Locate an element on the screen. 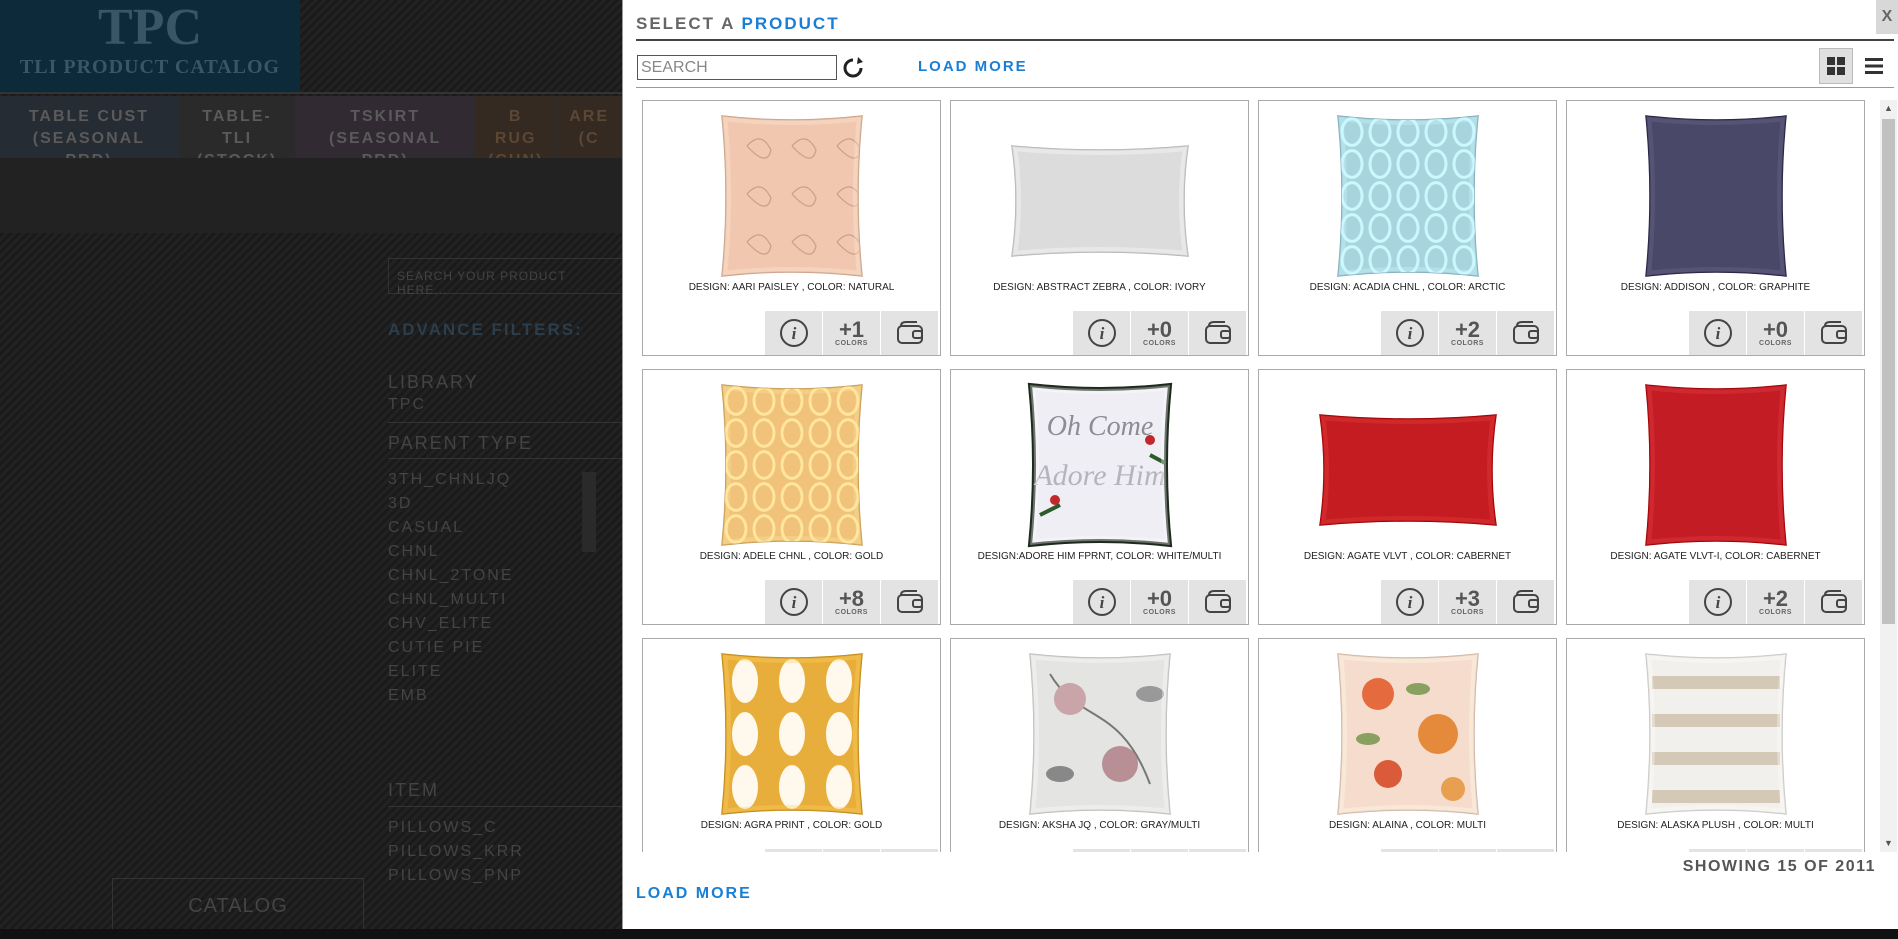 The image size is (1898, 939). card-actions: i +3 COLORS is located at coordinates (1468, 602).